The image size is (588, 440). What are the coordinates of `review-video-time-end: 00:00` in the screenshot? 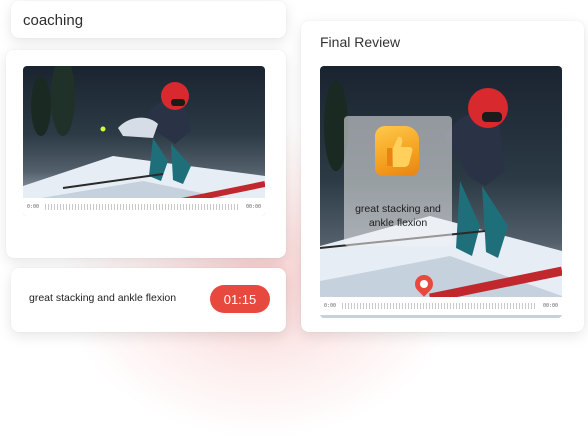 It's located at (550, 306).